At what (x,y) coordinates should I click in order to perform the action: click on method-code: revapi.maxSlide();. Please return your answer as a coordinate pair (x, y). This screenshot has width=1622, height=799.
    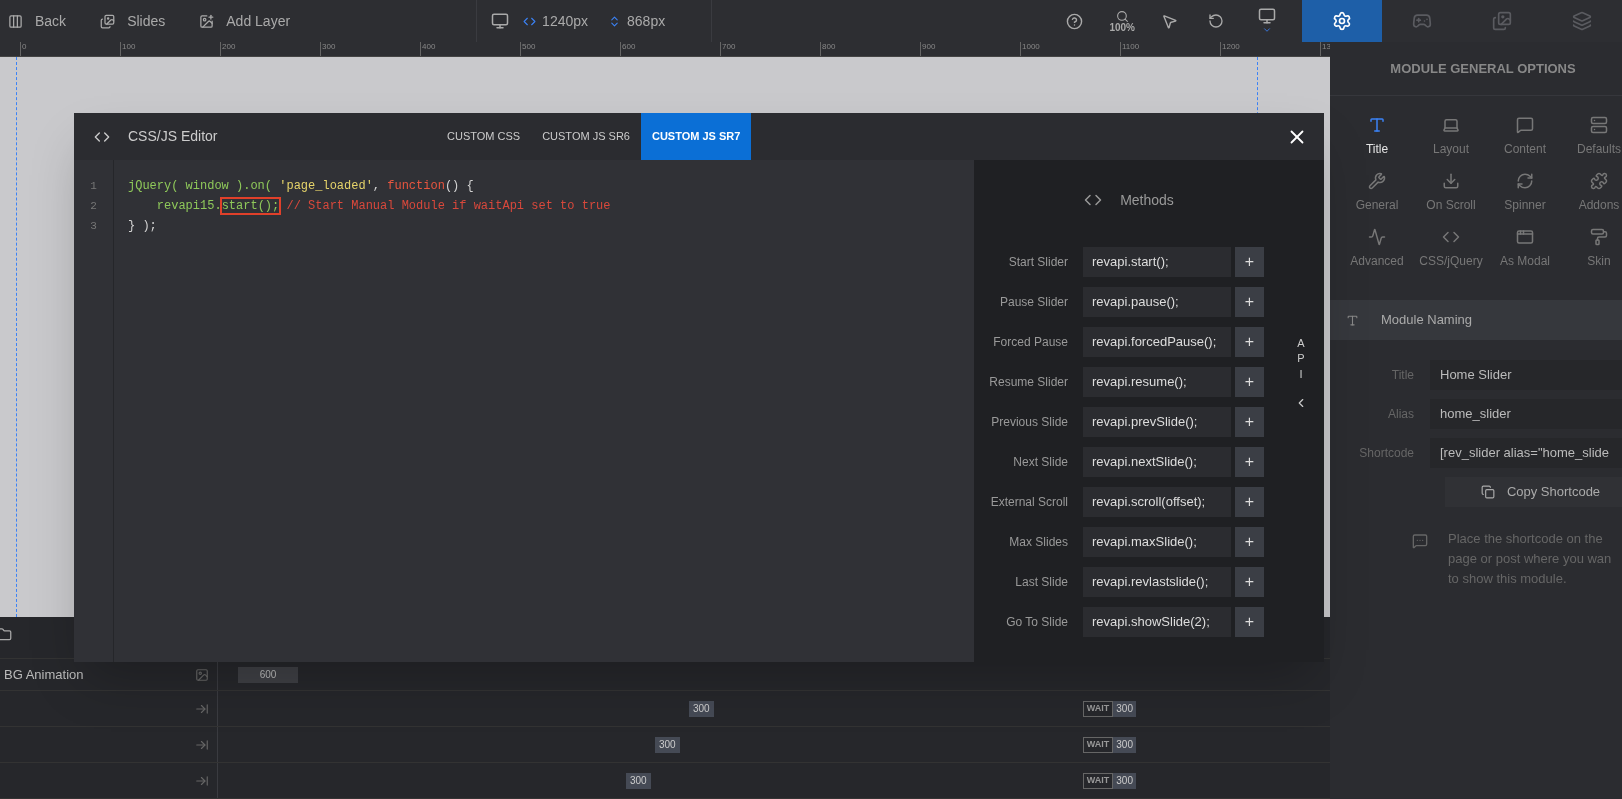
    Looking at the image, I should click on (1157, 542).